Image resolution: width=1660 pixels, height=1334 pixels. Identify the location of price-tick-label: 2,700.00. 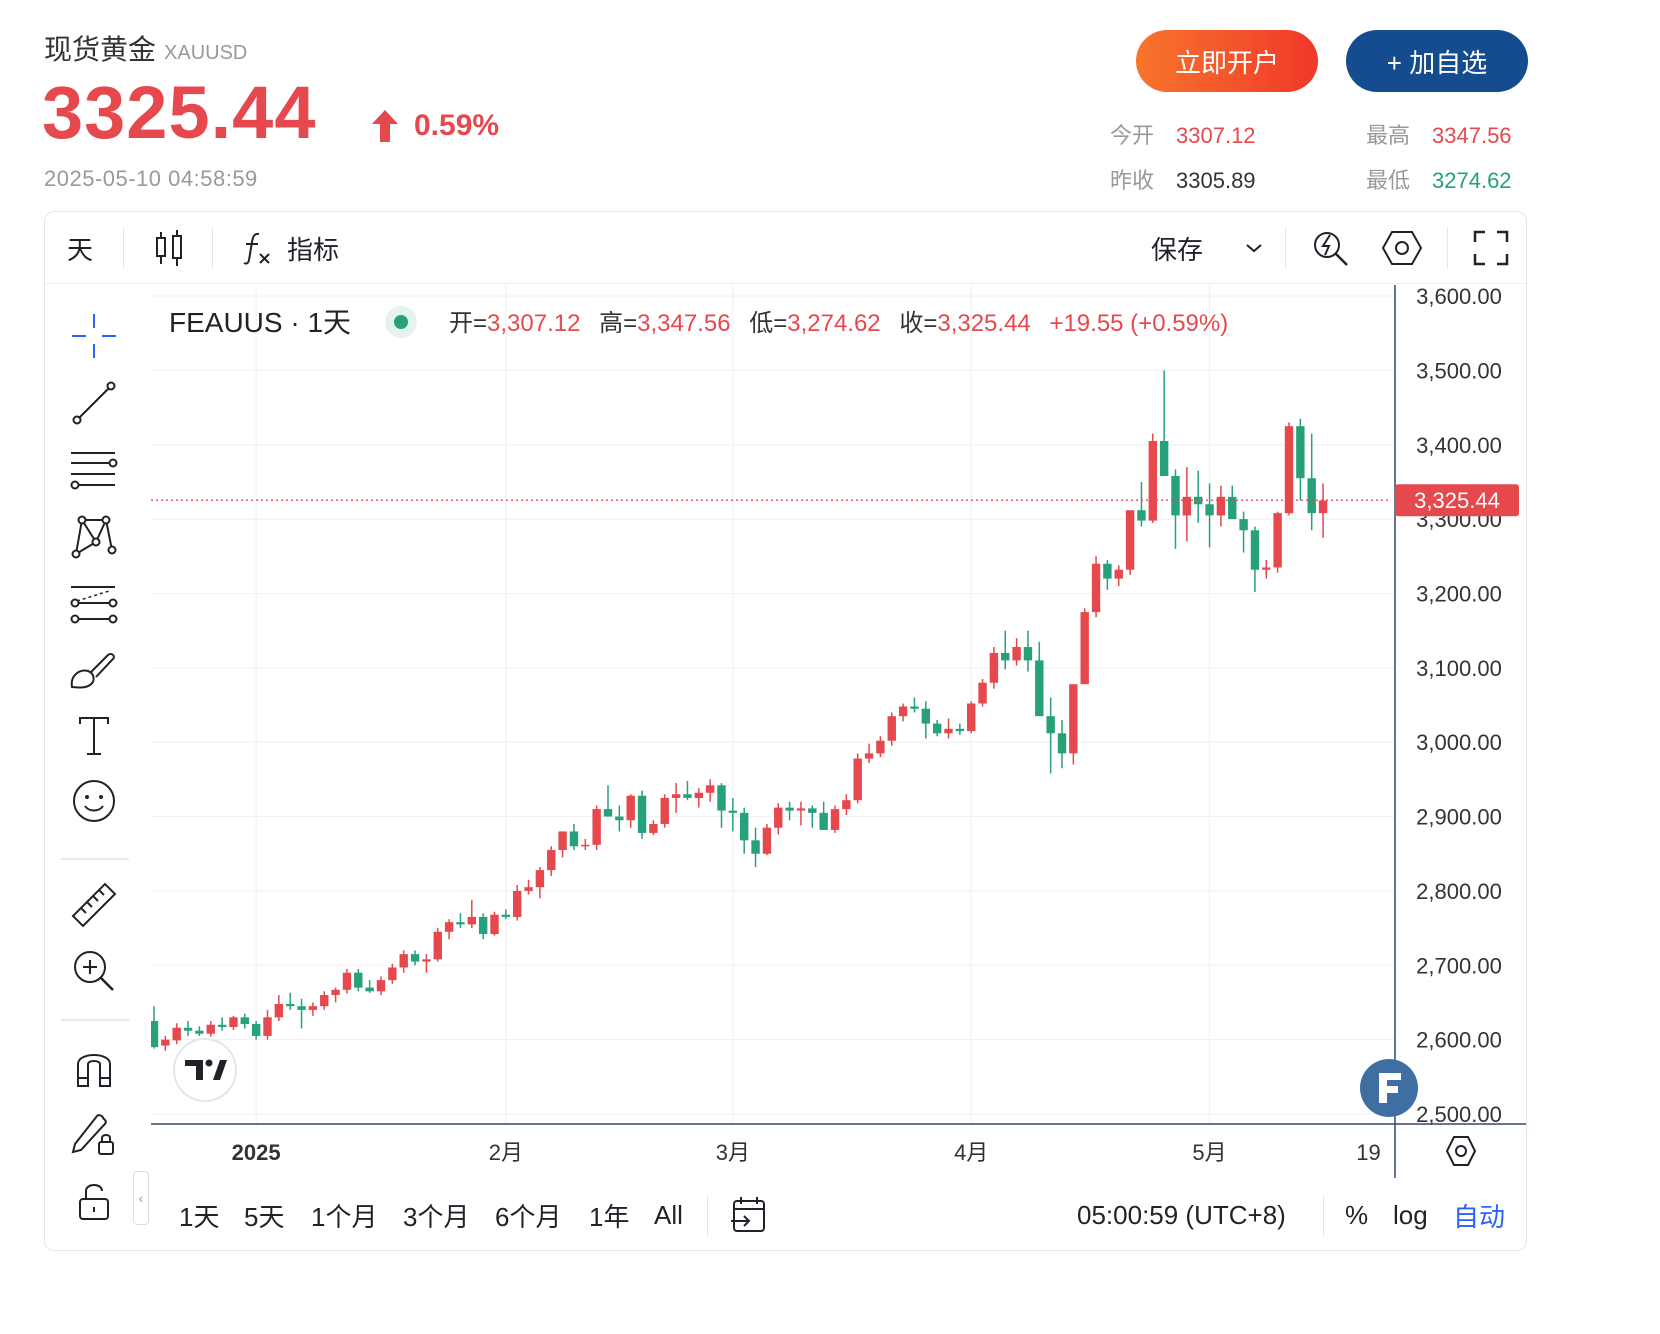
(1459, 965).